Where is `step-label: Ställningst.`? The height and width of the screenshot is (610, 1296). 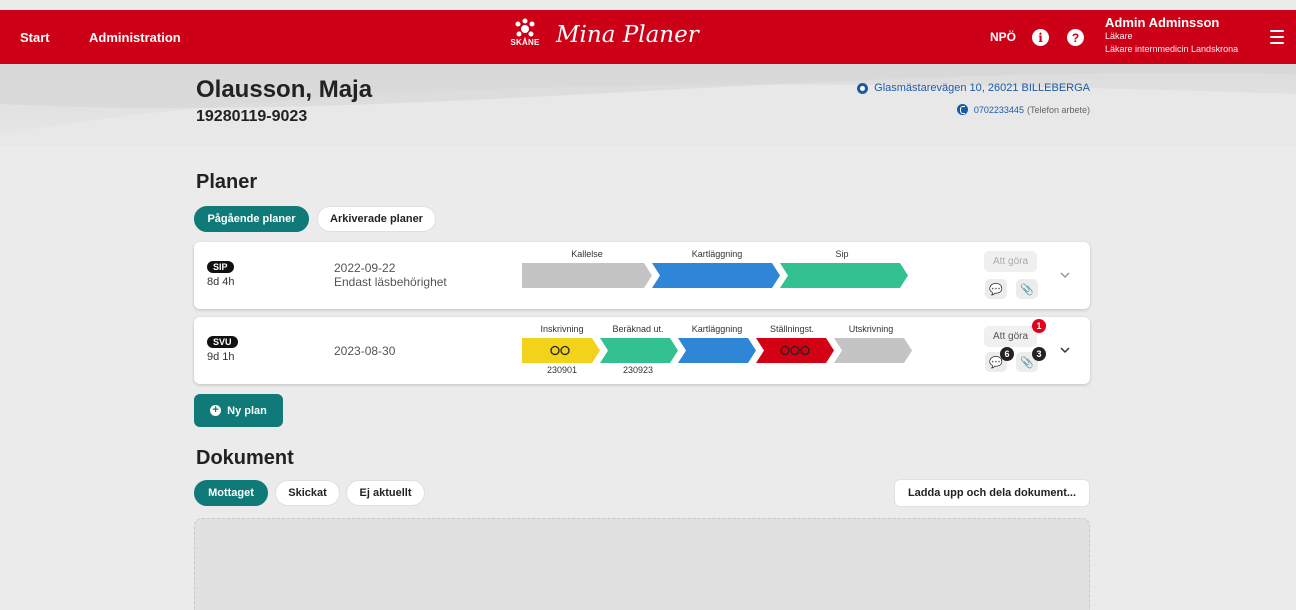 step-label: Ställningst. is located at coordinates (792, 329).